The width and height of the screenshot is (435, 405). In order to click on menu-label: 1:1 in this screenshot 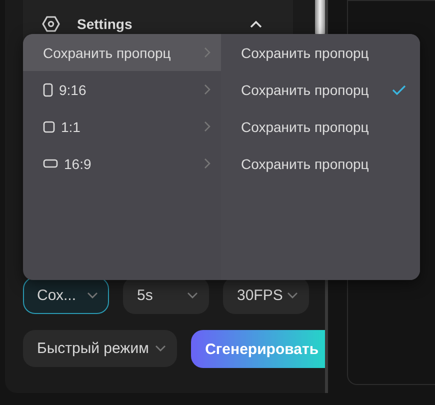, I will do `click(71, 126)`.